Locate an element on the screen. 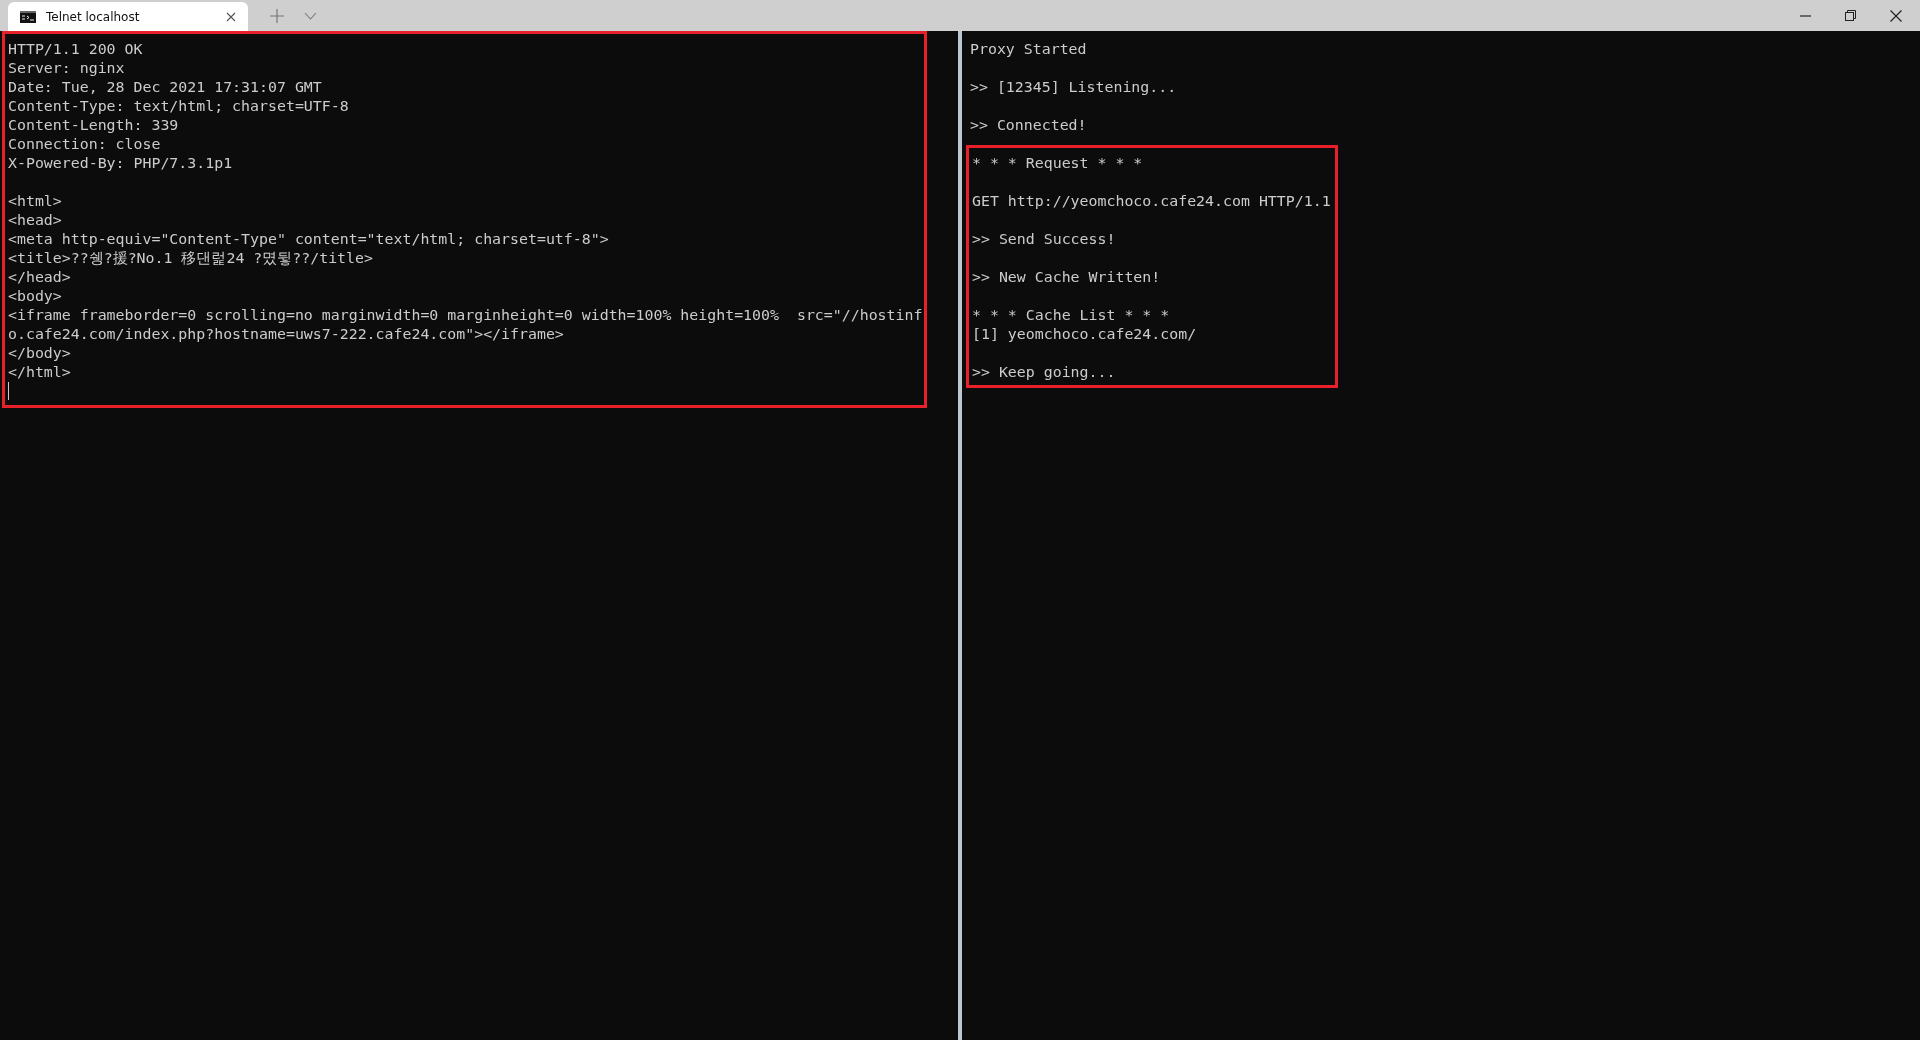  terminal-line: HTTP/1.1 200 OK is located at coordinates (76, 49).